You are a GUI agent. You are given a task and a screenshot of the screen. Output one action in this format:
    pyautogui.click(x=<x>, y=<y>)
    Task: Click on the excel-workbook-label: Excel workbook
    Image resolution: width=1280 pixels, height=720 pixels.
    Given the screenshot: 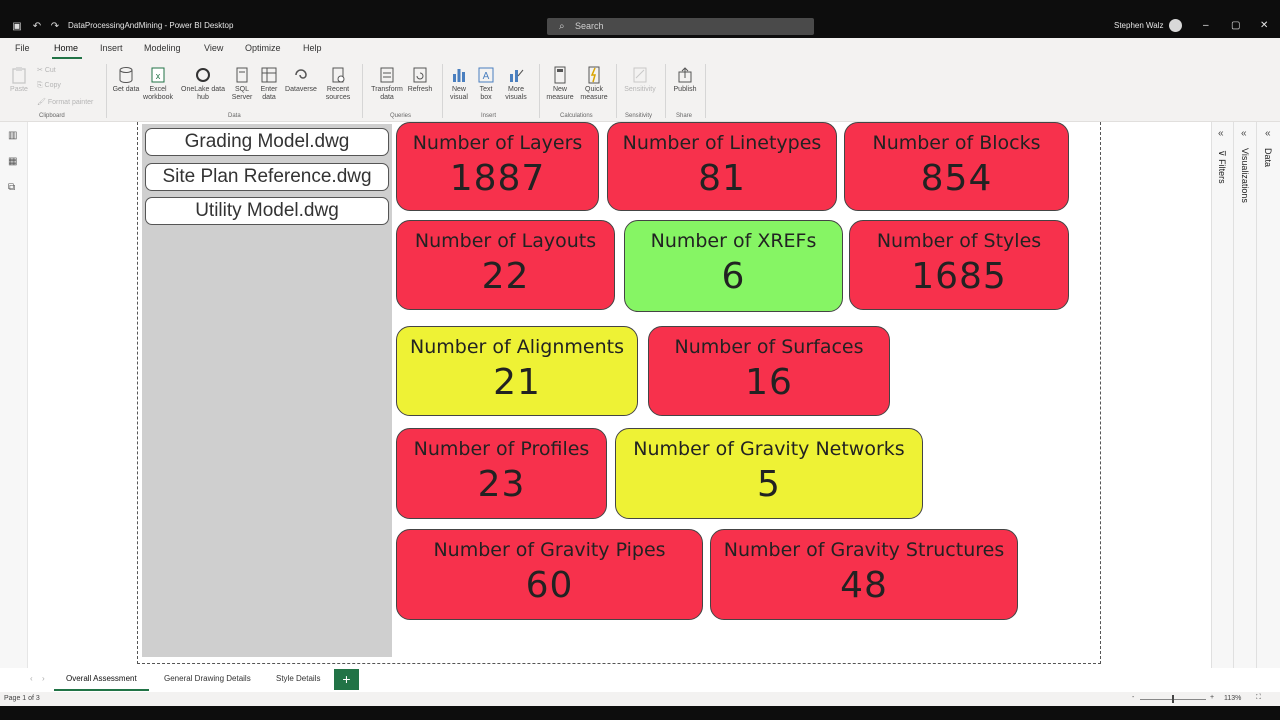 What is the action you would take?
    pyautogui.click(x=158, y=93)
    